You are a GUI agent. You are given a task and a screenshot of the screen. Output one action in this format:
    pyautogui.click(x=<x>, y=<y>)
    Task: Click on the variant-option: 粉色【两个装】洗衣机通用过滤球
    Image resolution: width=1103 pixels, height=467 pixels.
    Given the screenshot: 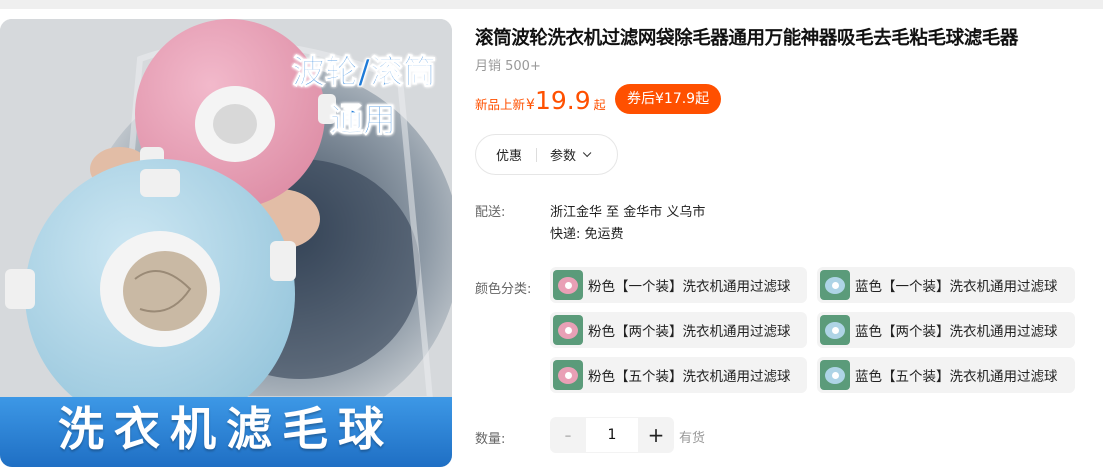 What is the action you would take?
    pyautogui.click(x=678, y=330)
    